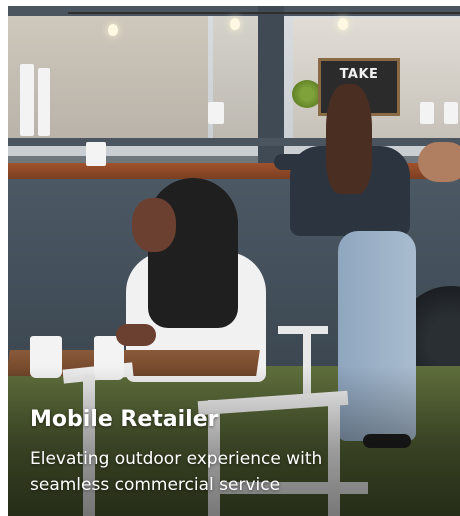 This screenshot has height=516, width=460. What do you see at coordinates (264, 13) in the screenshot?
I see `string-lights` at bounding box center [264, 13].